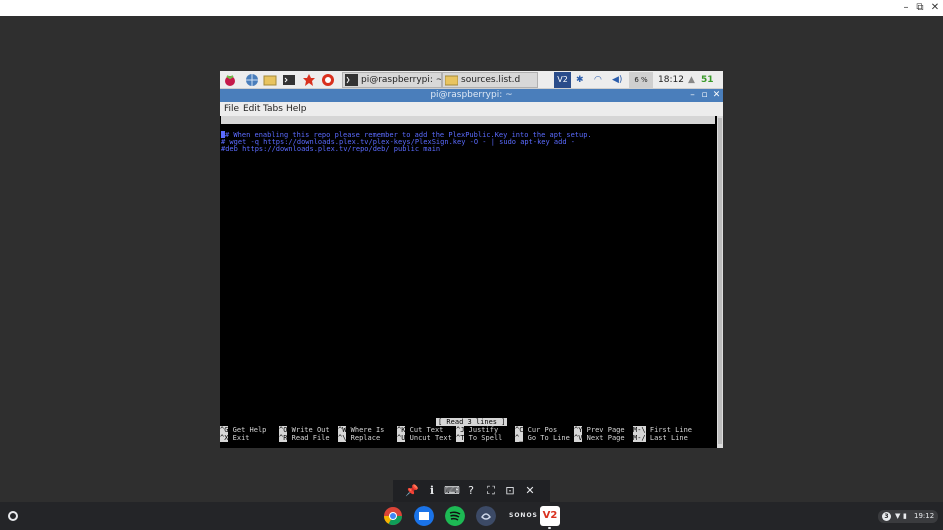 The height and width of the screenshot is (530, 943). What do you see at coordinates (580, 80) in the screenshot?
I see `bluetooth-icon: ✱` at bounding box center [580, 80].